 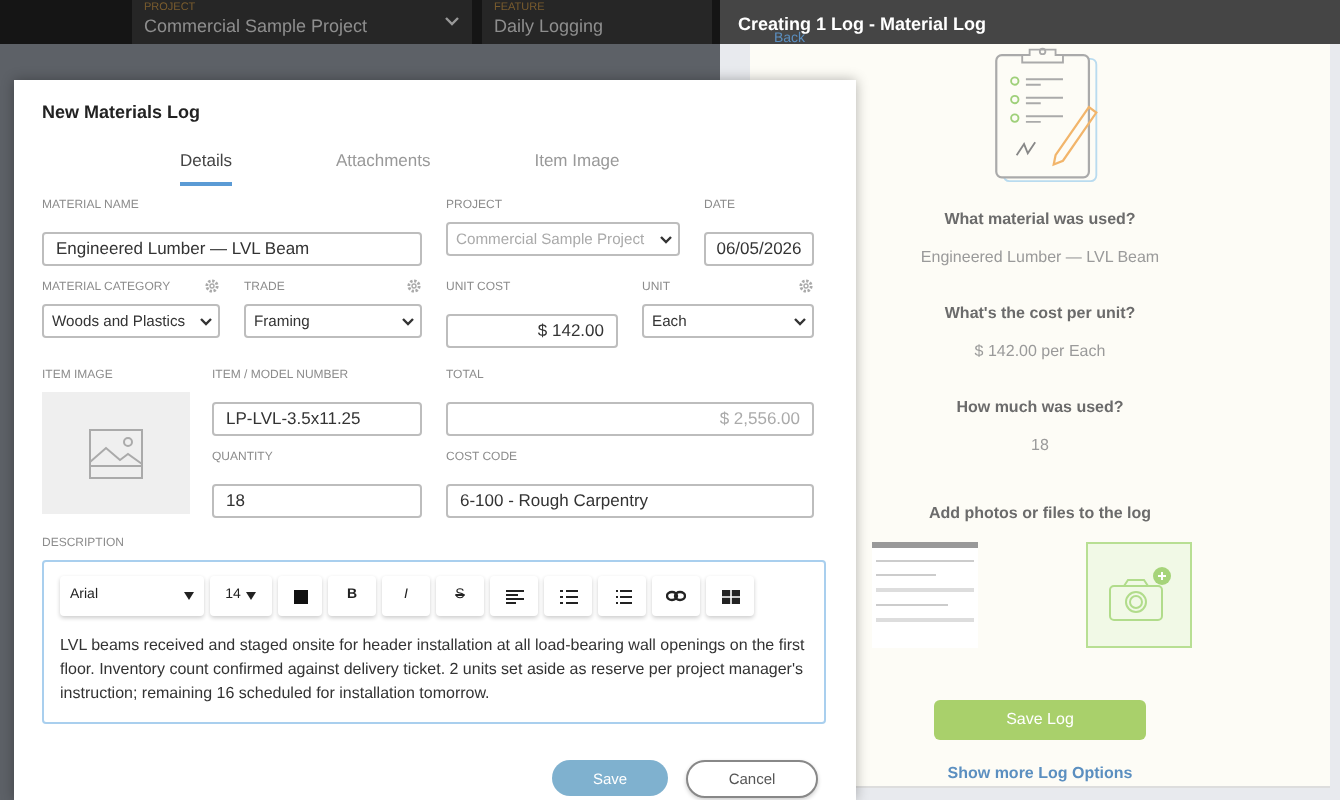 I want to click on color-swatch-icon, so click(x=300, y=596).